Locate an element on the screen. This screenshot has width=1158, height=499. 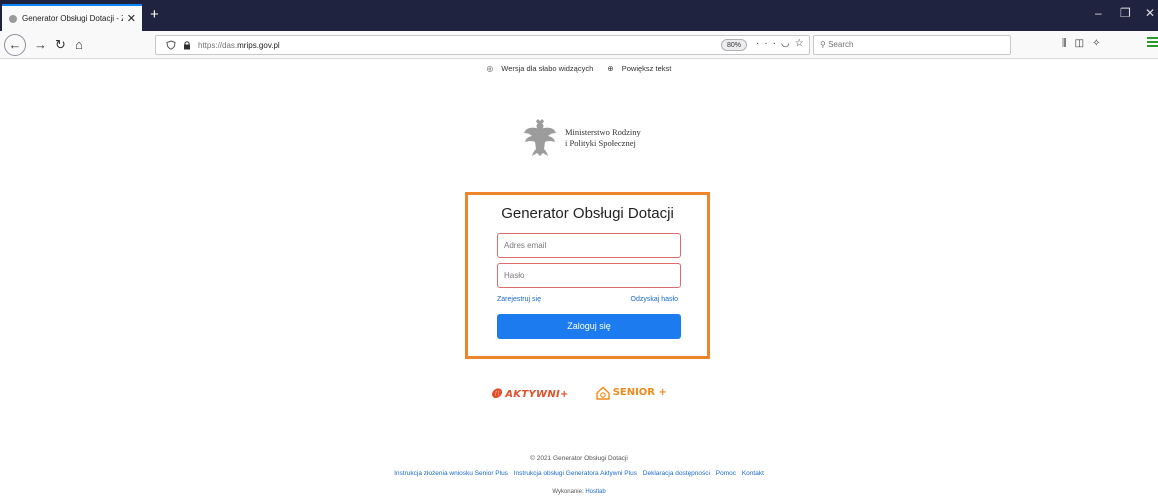
hamburger-menu-icon is located at coordinates (1152, 43).